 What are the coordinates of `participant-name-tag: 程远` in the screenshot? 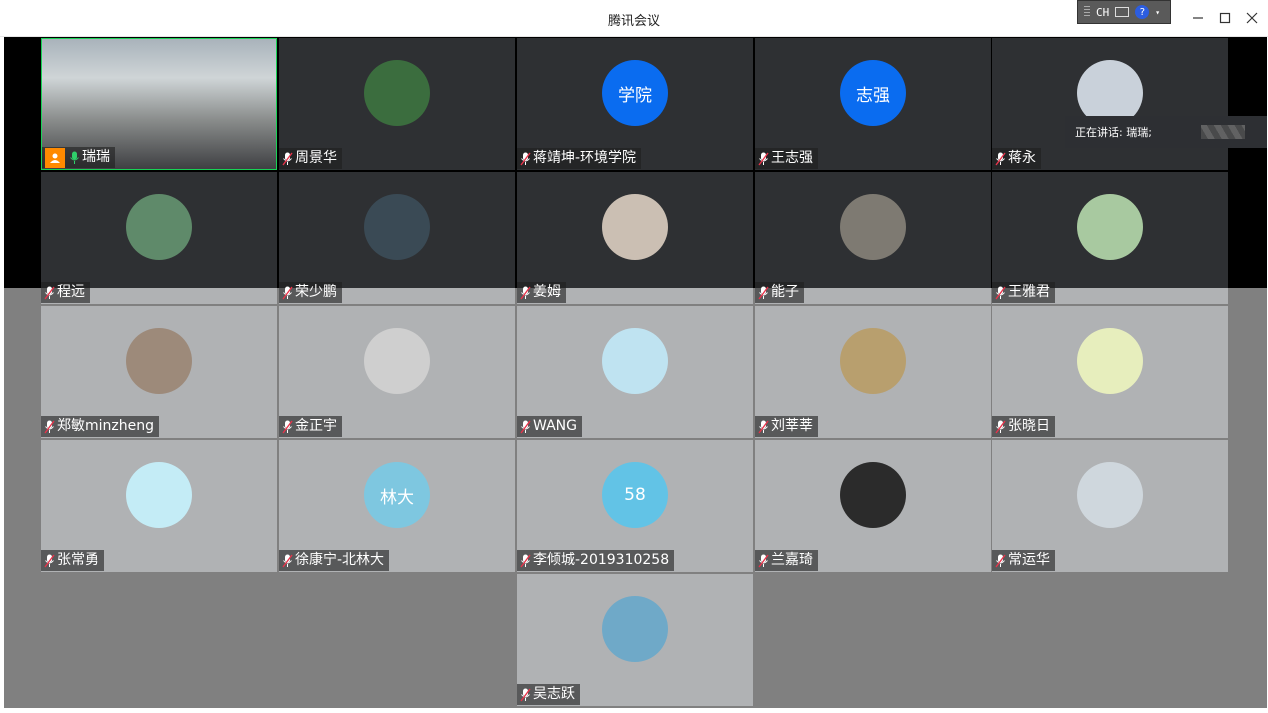 It's located at (65, 292).